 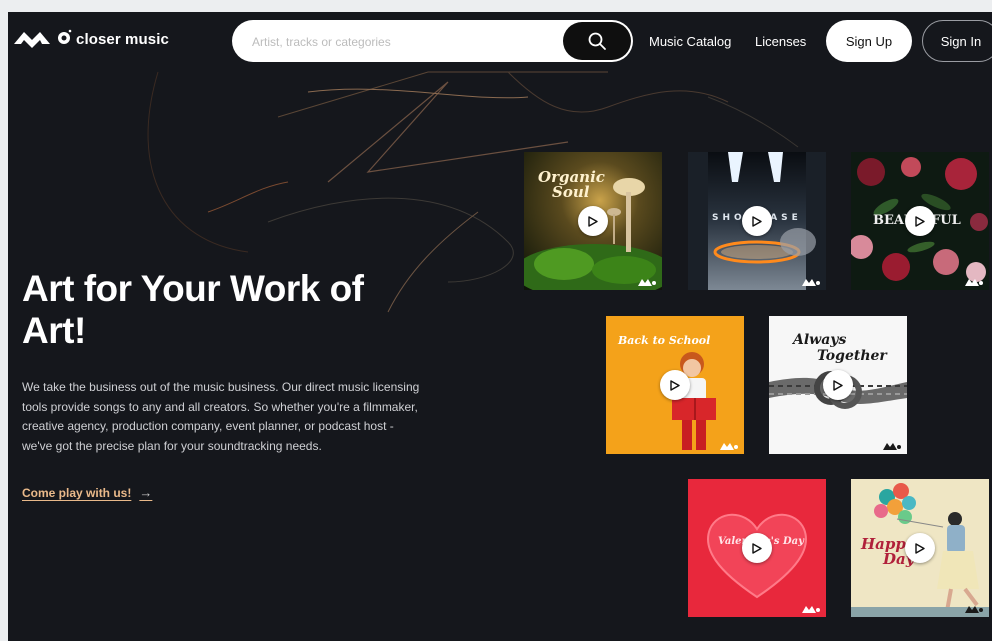 What do you see at coordinates (571, 192) in the screenshot?
I see `card-title-line2: Soul` at bounding box center [571, 192].